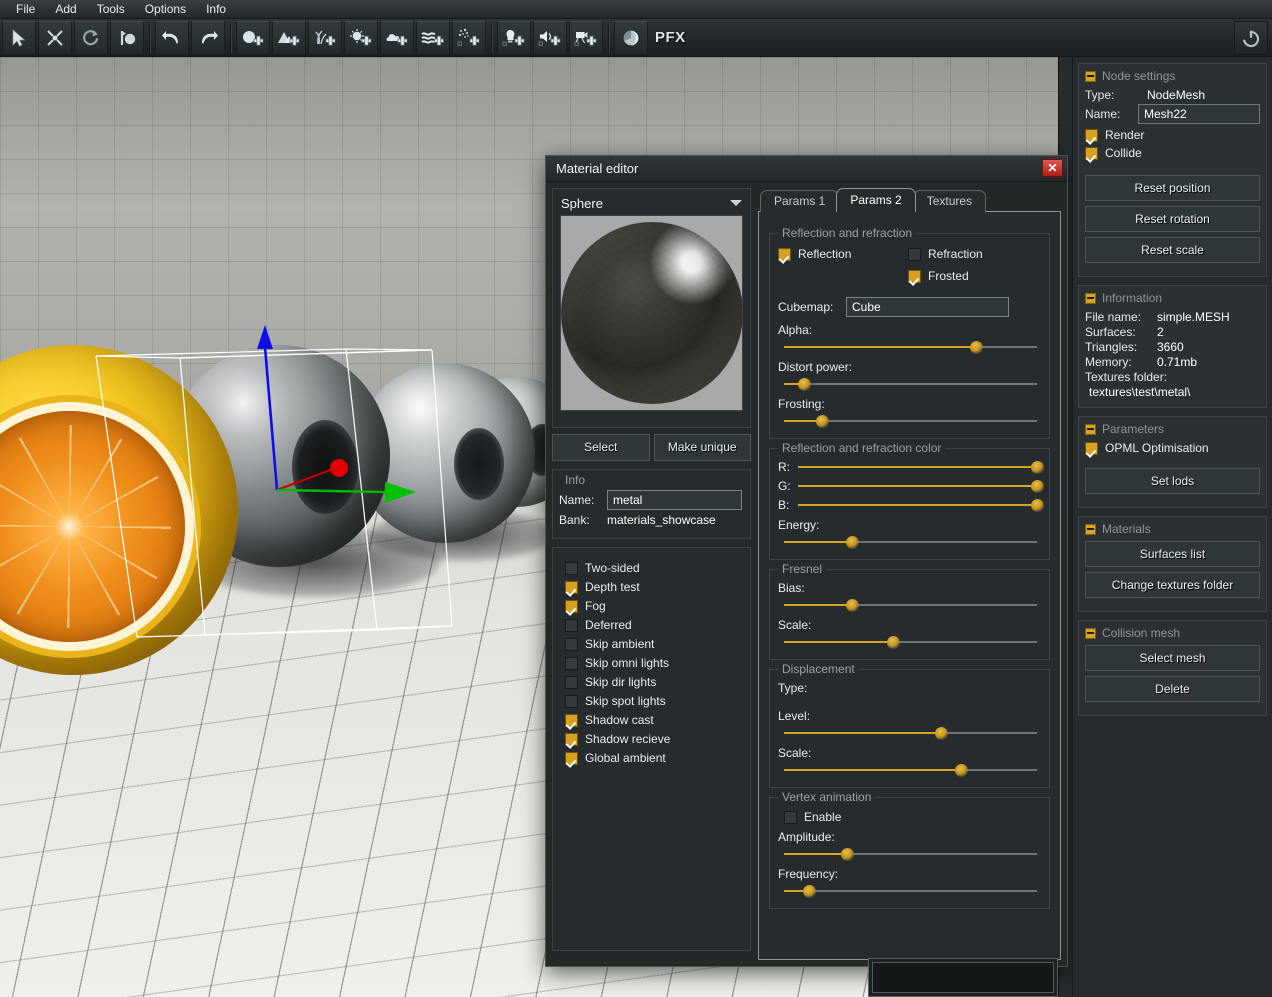  I want to click on checkbox-render: Render, so click(1172, 135).